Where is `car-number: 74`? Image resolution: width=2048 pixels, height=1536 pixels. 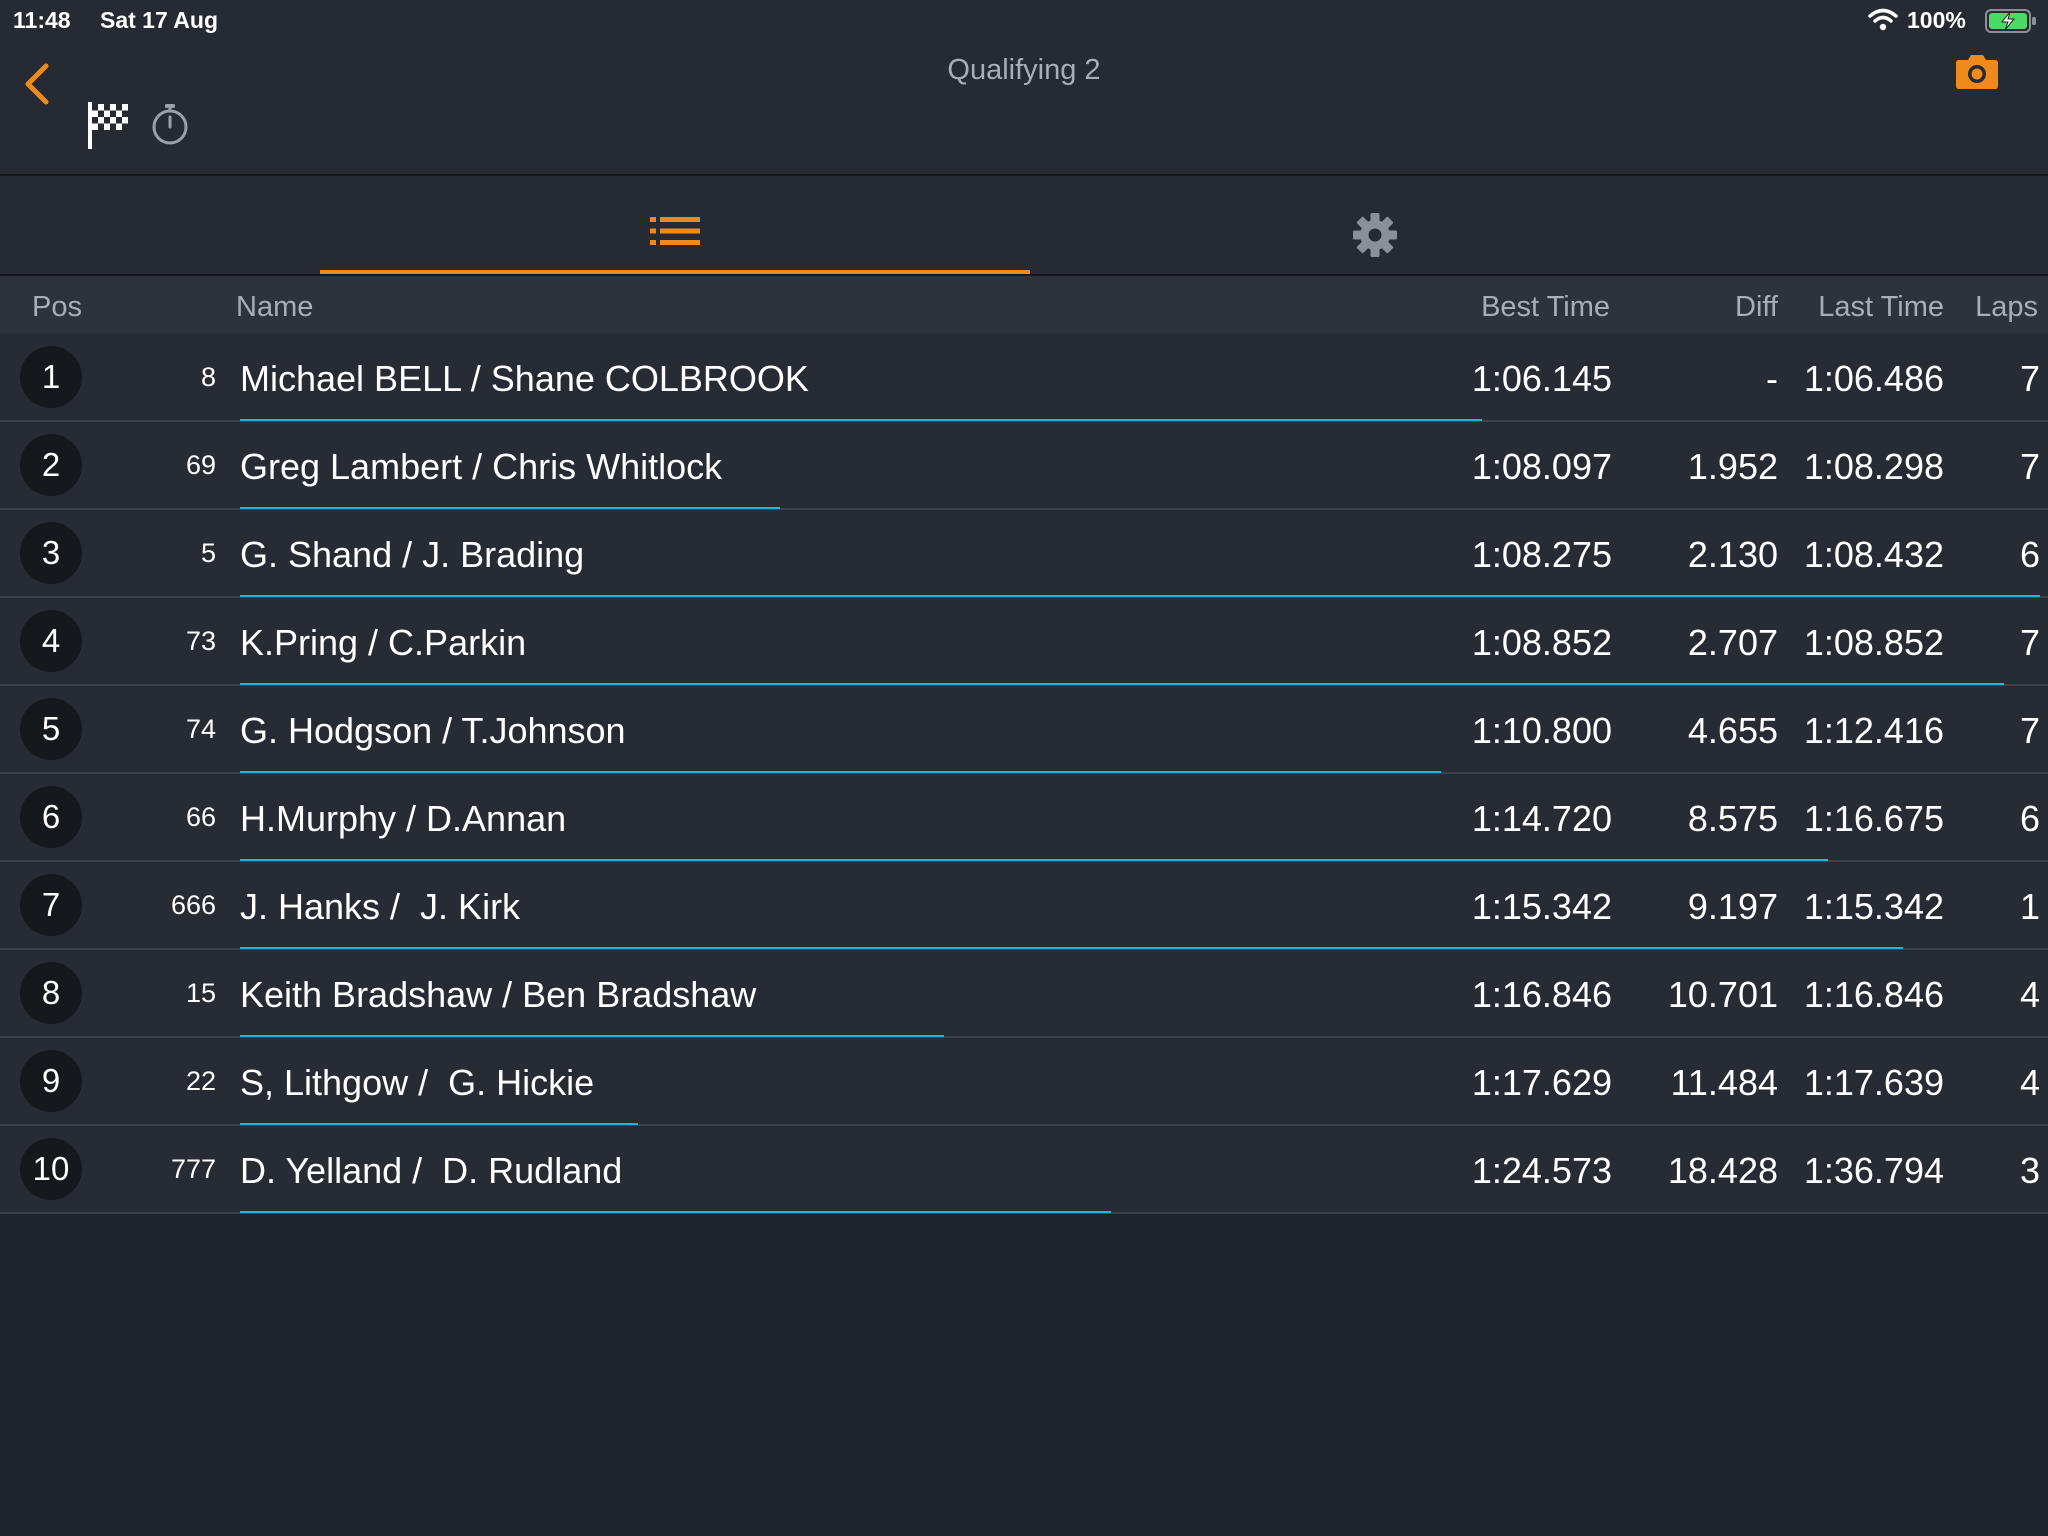 car-number: 74 is located at coordinates (200, 729).